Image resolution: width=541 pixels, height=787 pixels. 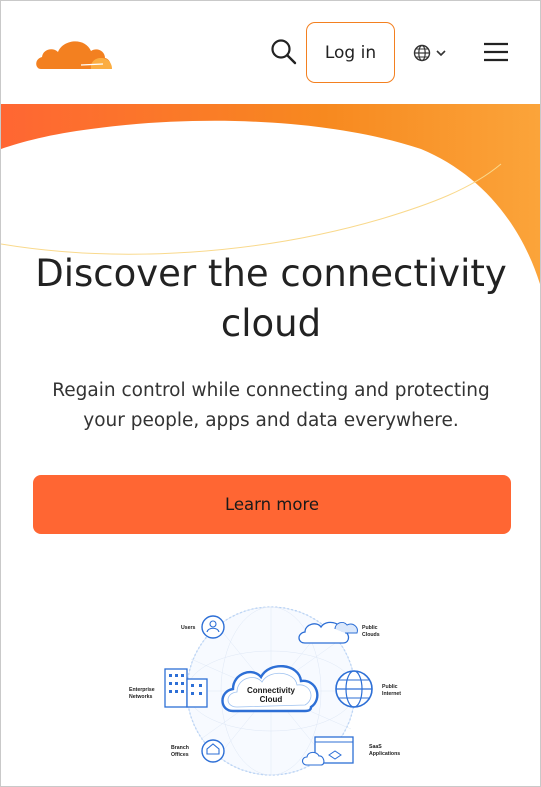 What do you see at coordinates (73, 51) in the screenshot?
I see `cloudflare-logo` at bounding box center [73, 51].